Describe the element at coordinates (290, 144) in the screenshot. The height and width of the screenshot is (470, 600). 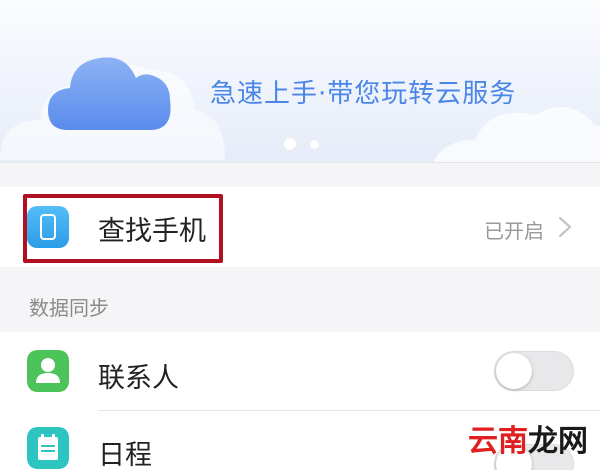
I see `carousel-dot-active` at that location.